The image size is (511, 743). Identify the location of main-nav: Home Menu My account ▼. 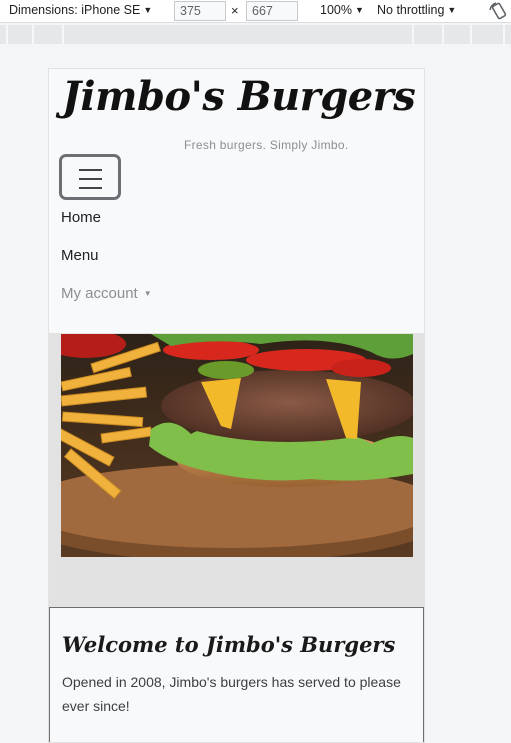
(106, 266).